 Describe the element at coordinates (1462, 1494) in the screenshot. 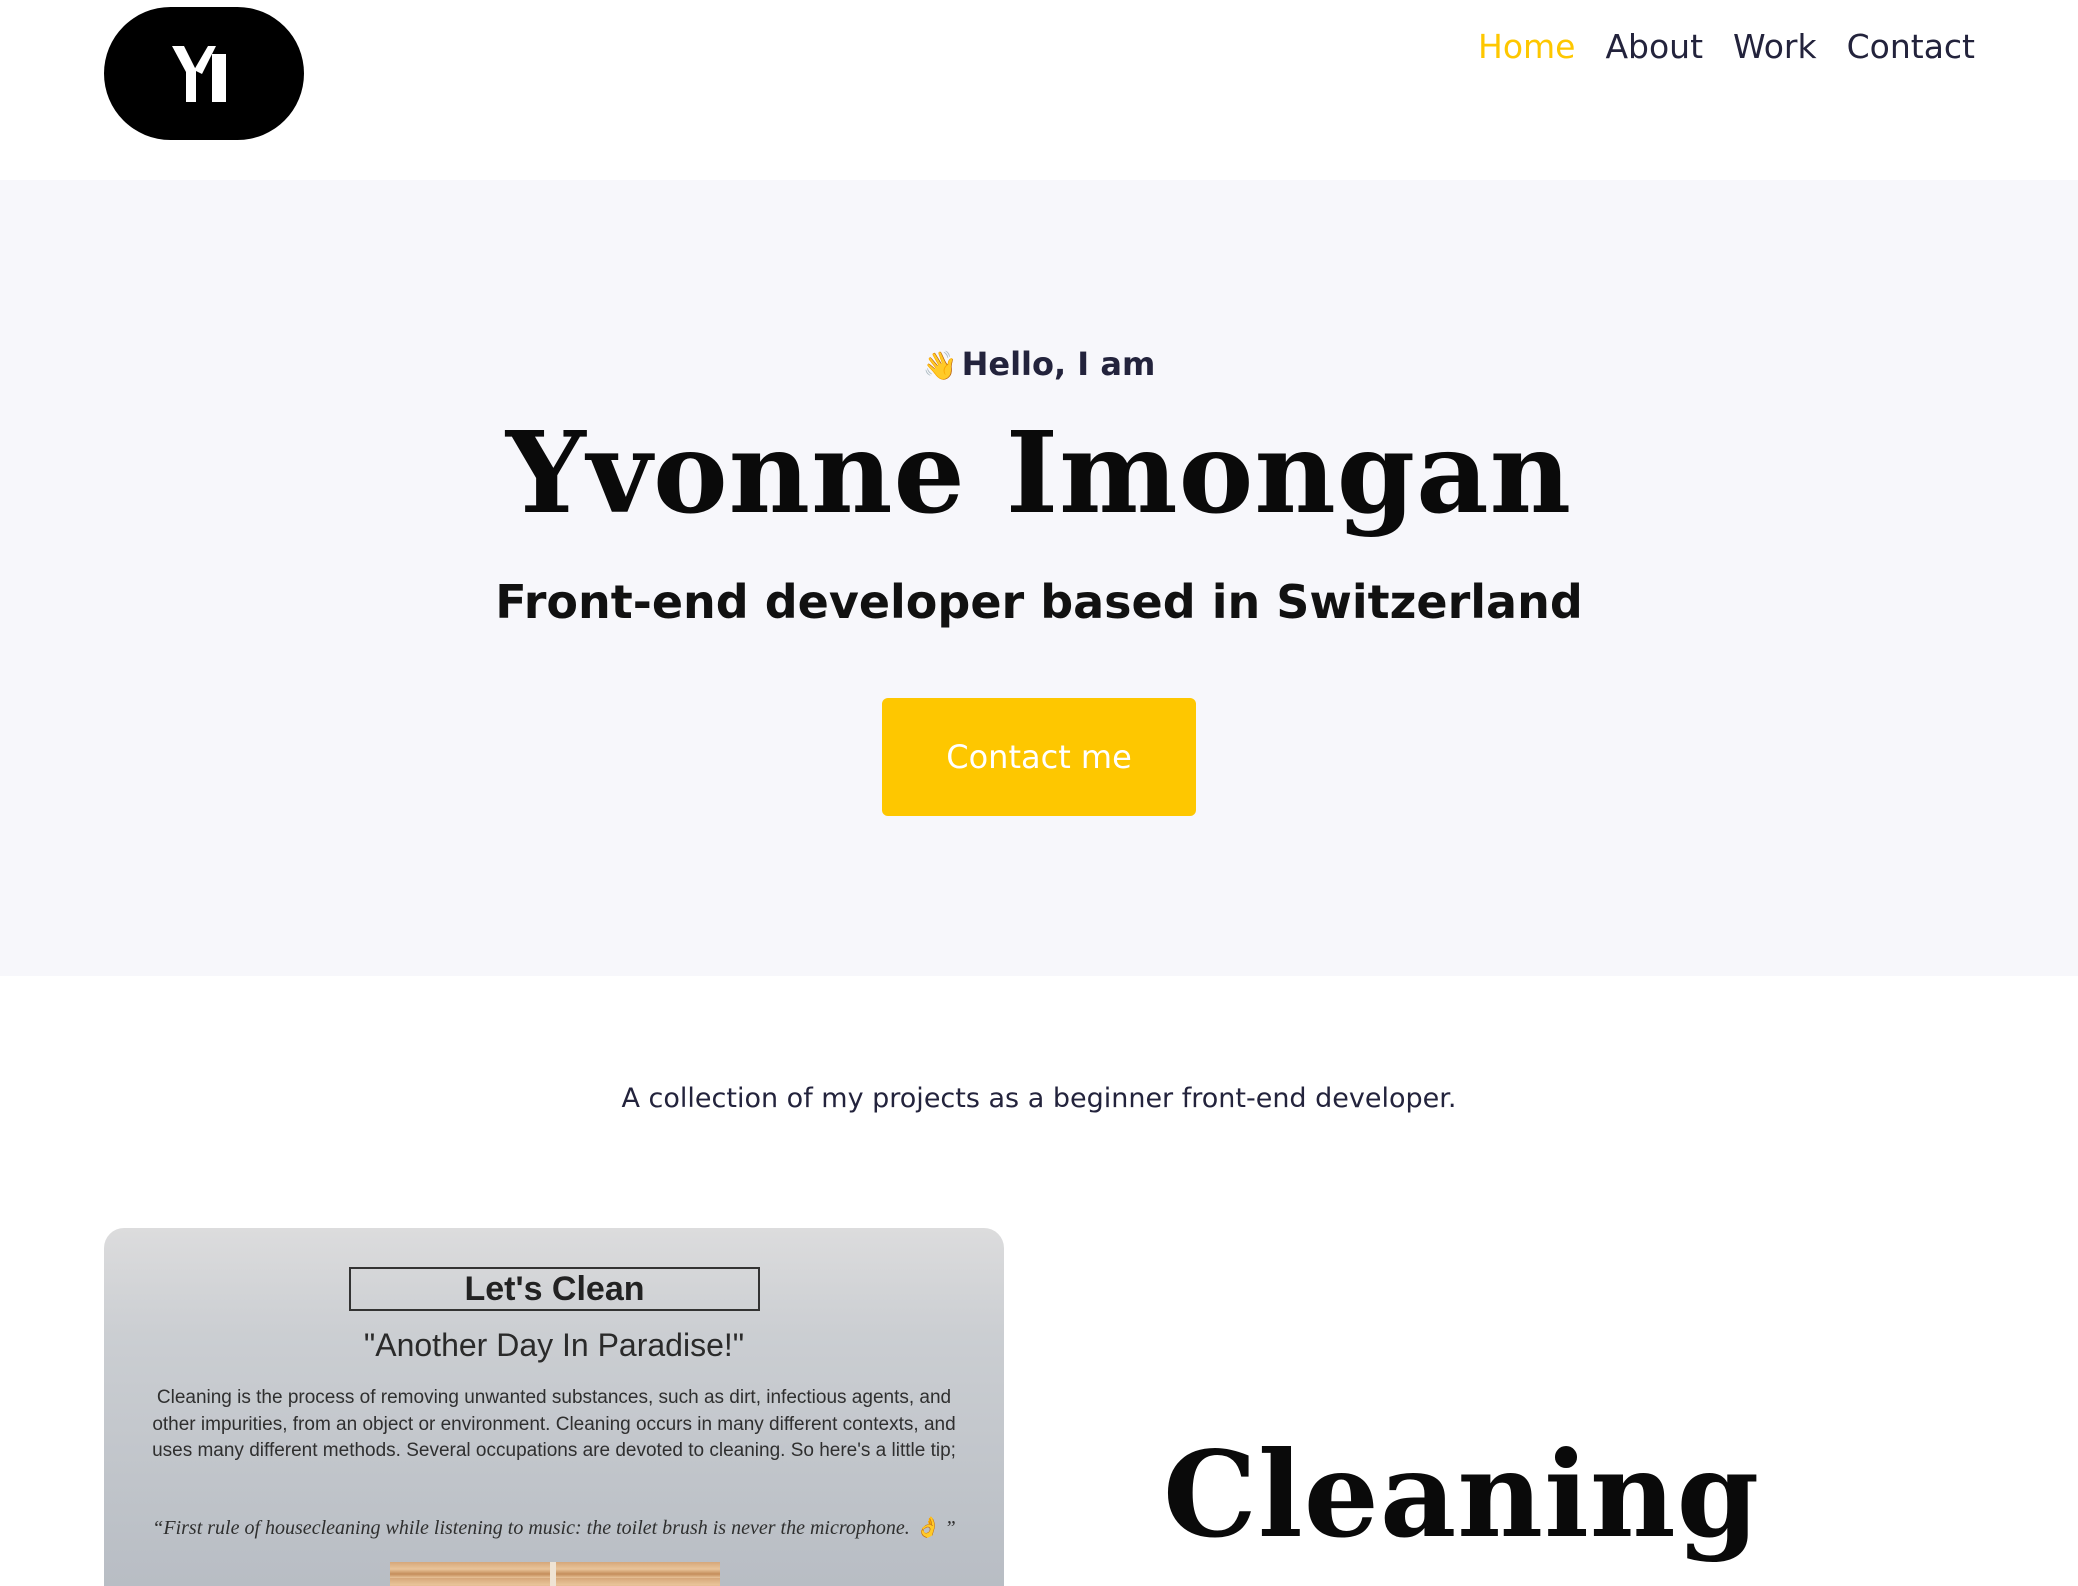

I see `project-heading: Cleaning` at that location.